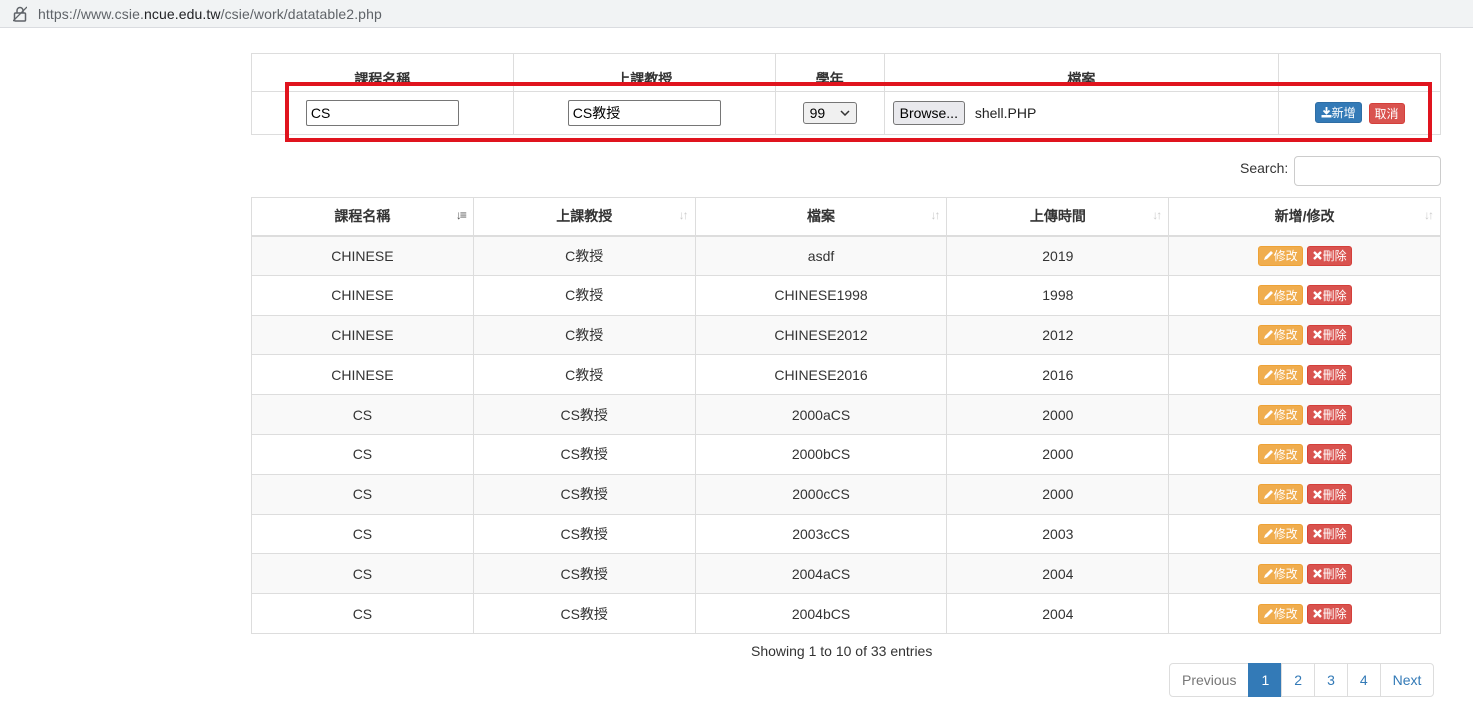  I want to click on column-header-file-label: 檔案, so click(821, 216).